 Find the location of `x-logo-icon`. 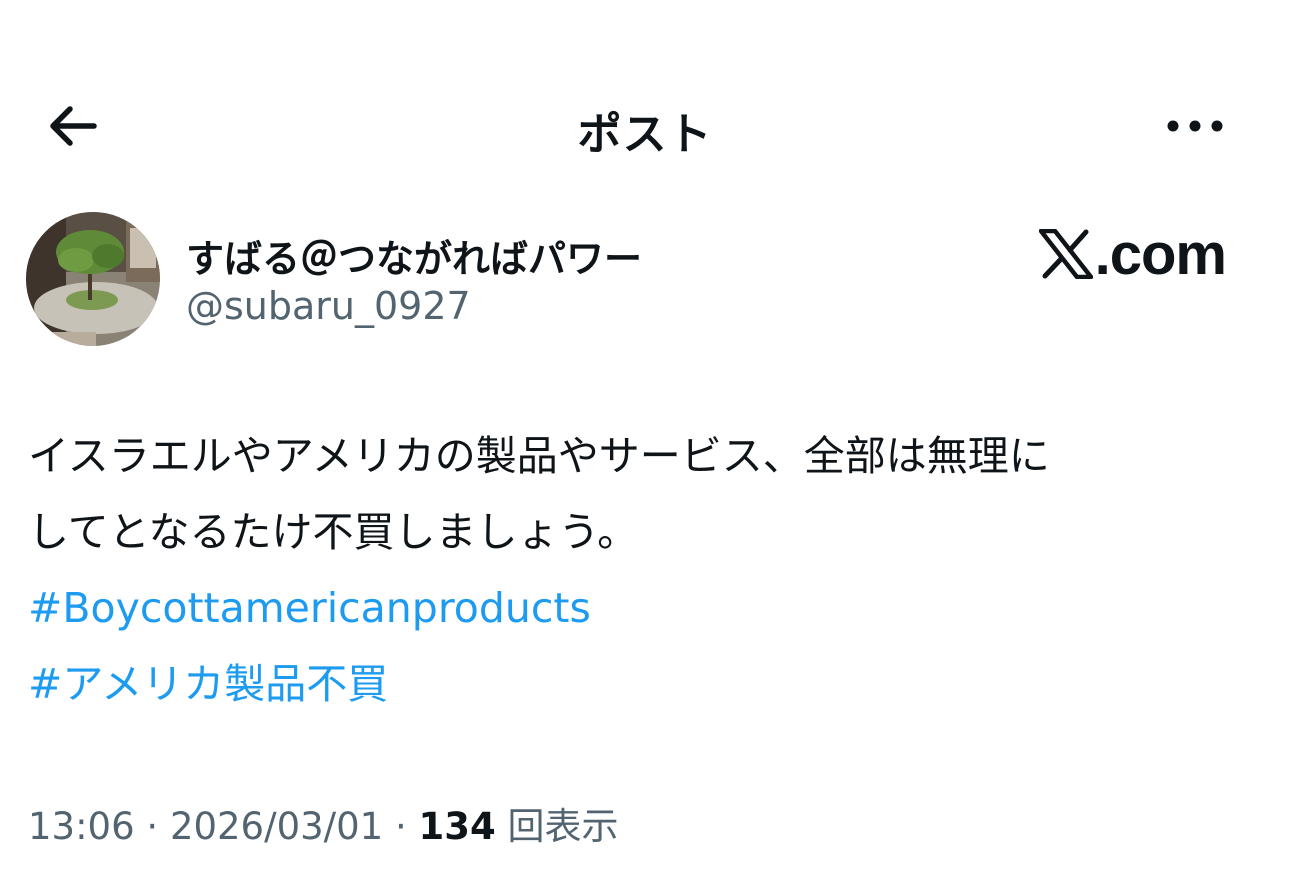

x-logo-icon is located at coordinates (1065, 254).